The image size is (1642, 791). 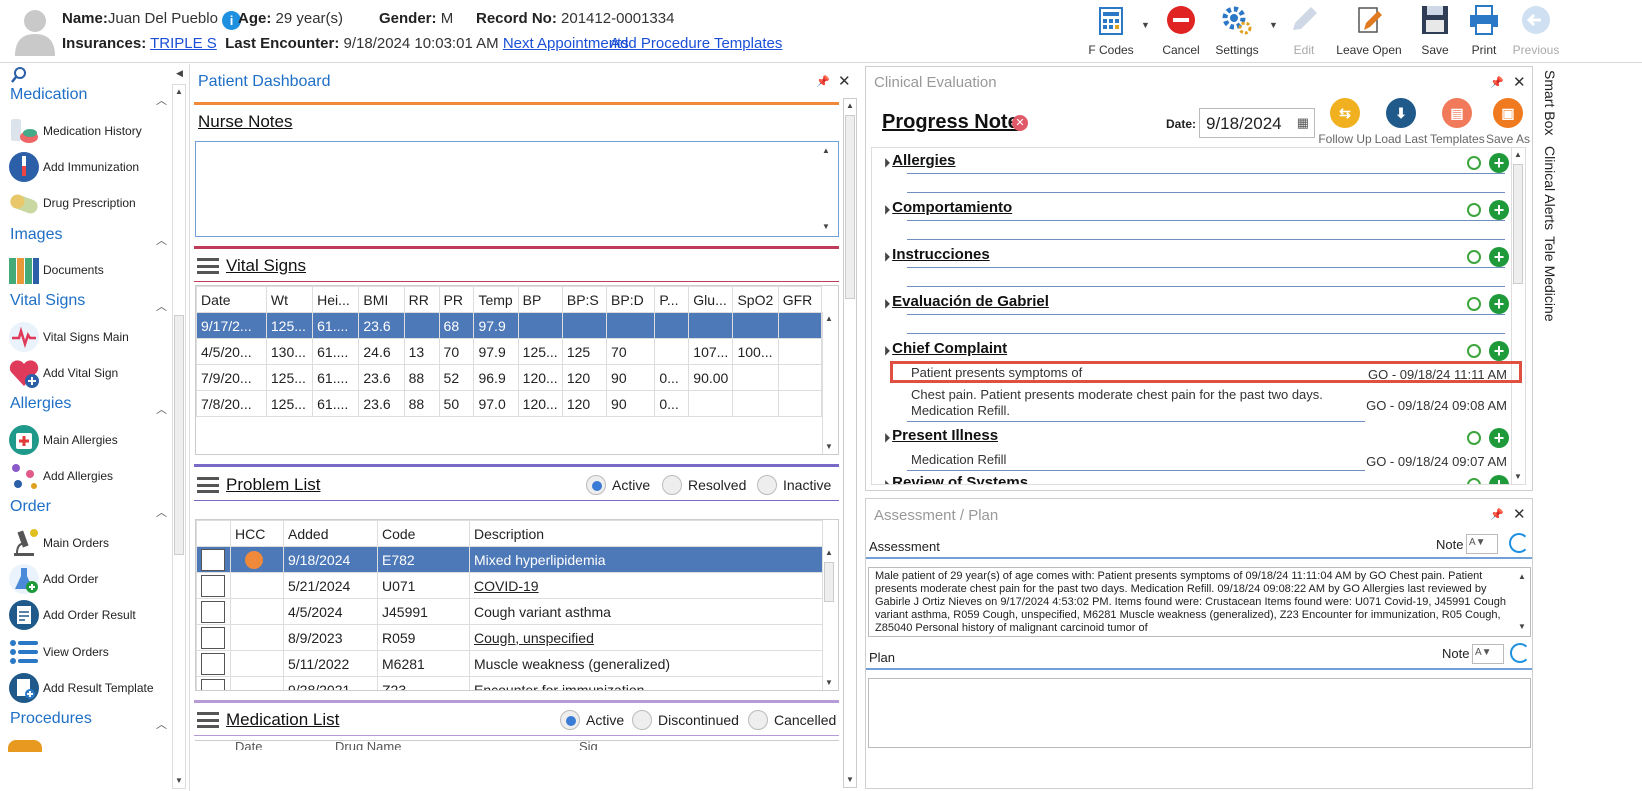 What do you see at coordinates (19, 75) in the screenshot?
I see `search-icon` at bounding box center [19, 75].